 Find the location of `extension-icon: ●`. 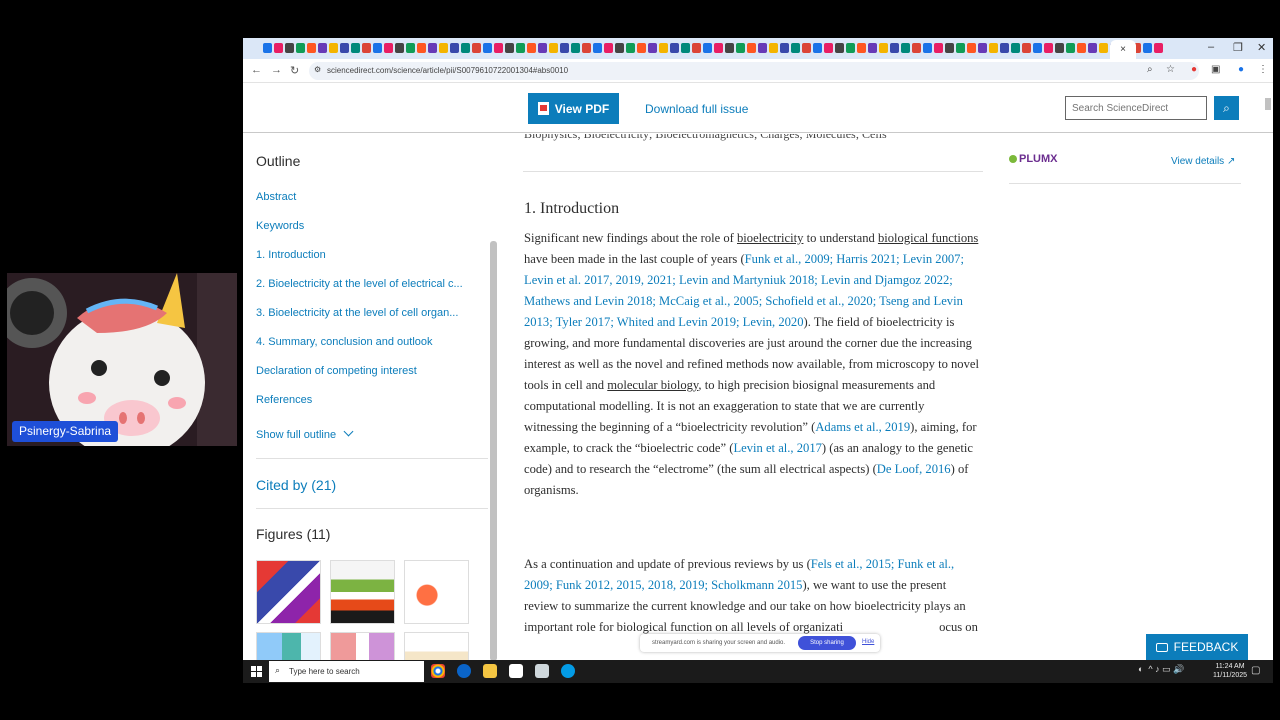

extension-icon: ● is located at coordinates (1194, 69).